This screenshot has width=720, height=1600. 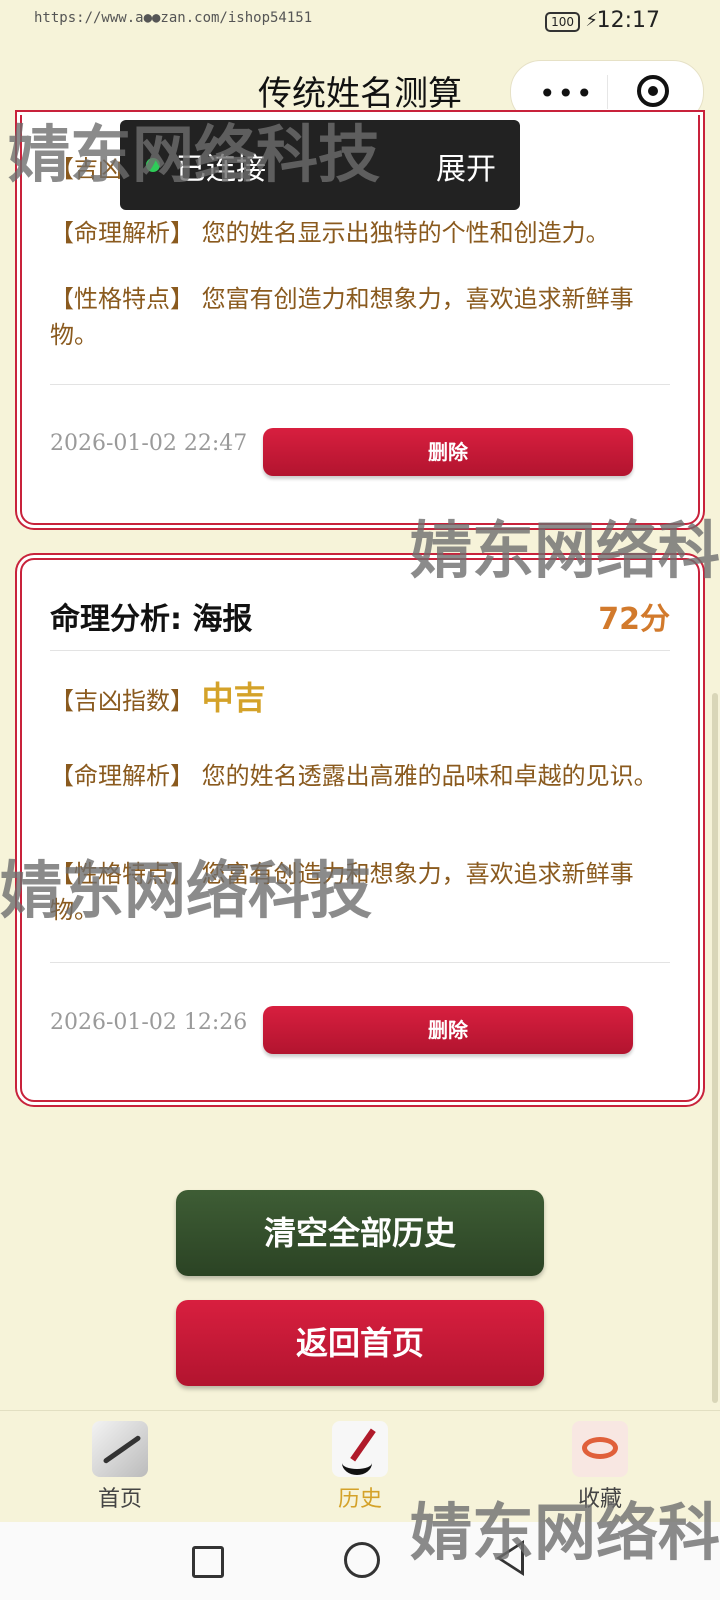 What do you see at coordinates (149, 1022) in the screenshot?
I see `record-date: 2026-01-02 12:26` at bounding box center [149, 1022].